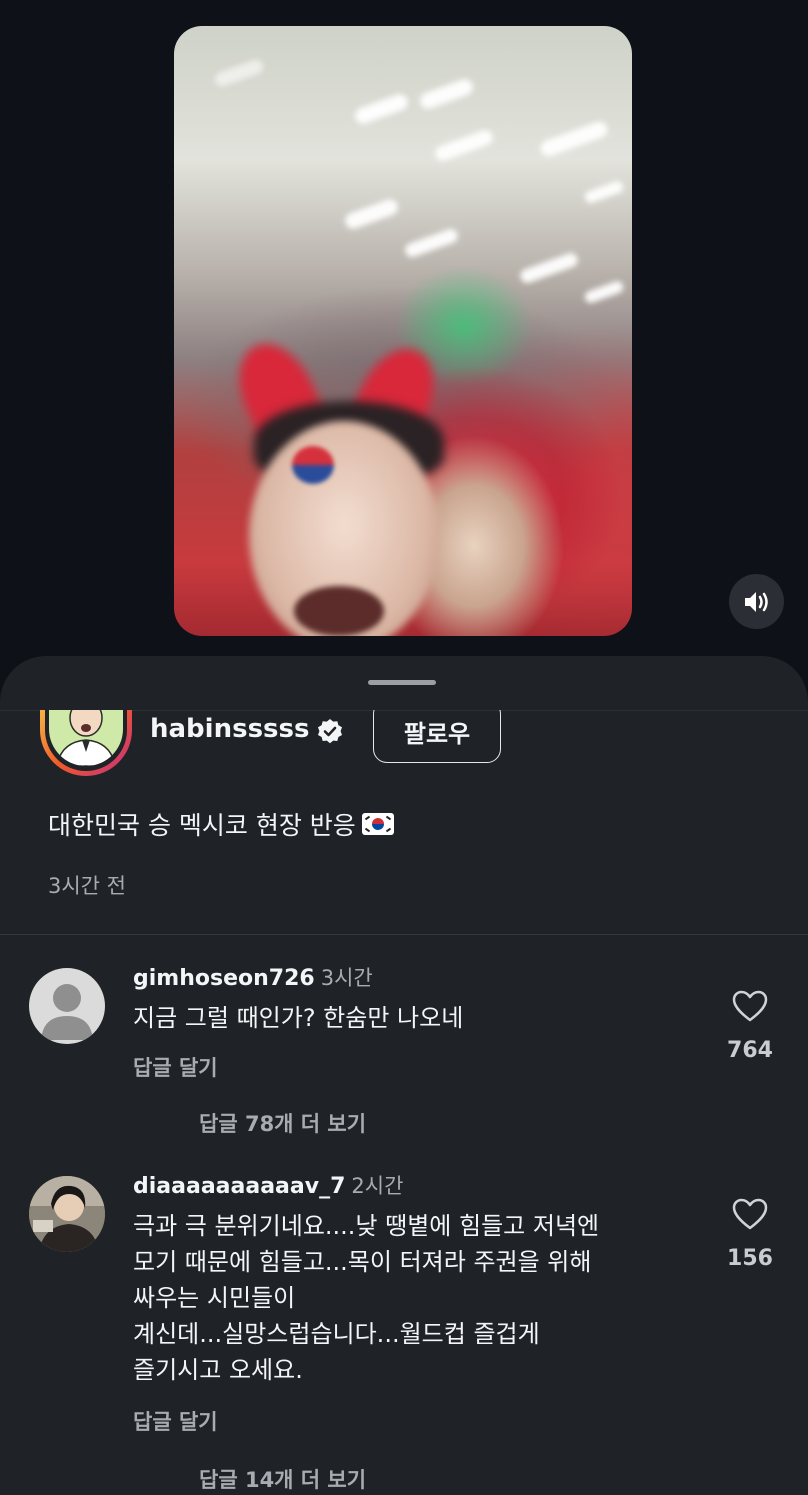  I want to click on user-photo-avatar, so click(67, 1214).